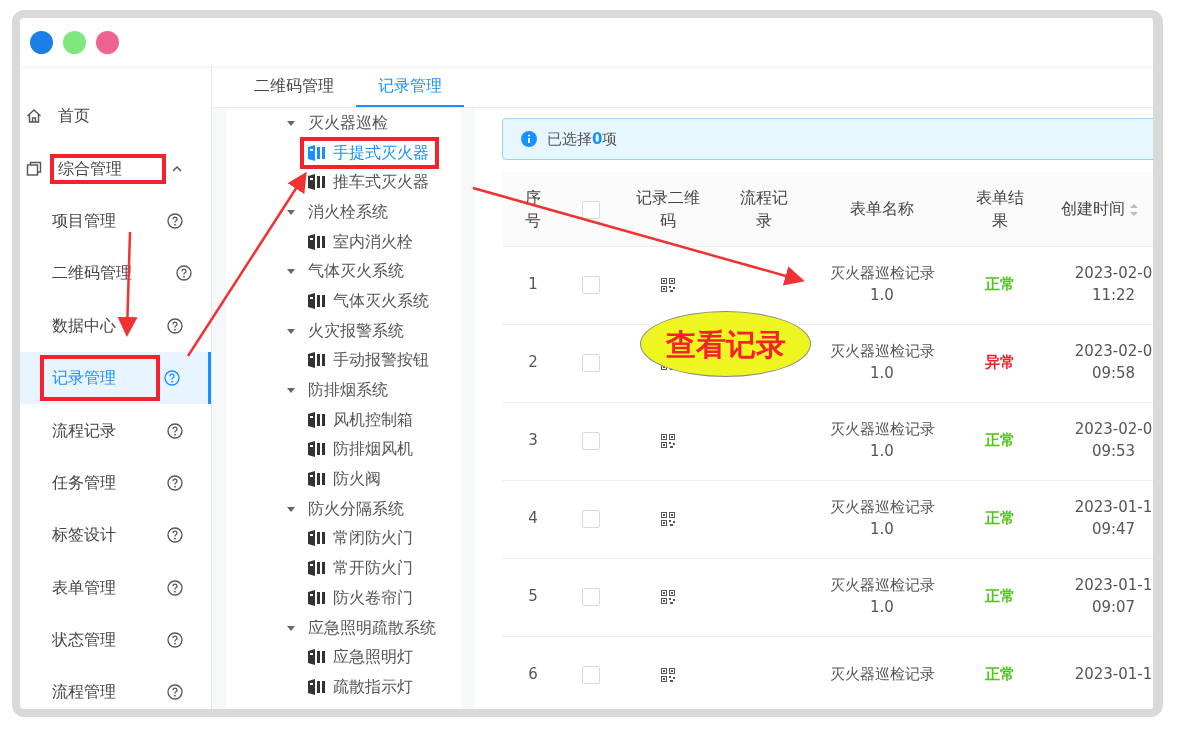 This screenshot has width=1181, height=735. What do you see at coordinates (1113, 373) in the screenshot?
I see `created-time: 09:58` at bounding box center [1113, 373].